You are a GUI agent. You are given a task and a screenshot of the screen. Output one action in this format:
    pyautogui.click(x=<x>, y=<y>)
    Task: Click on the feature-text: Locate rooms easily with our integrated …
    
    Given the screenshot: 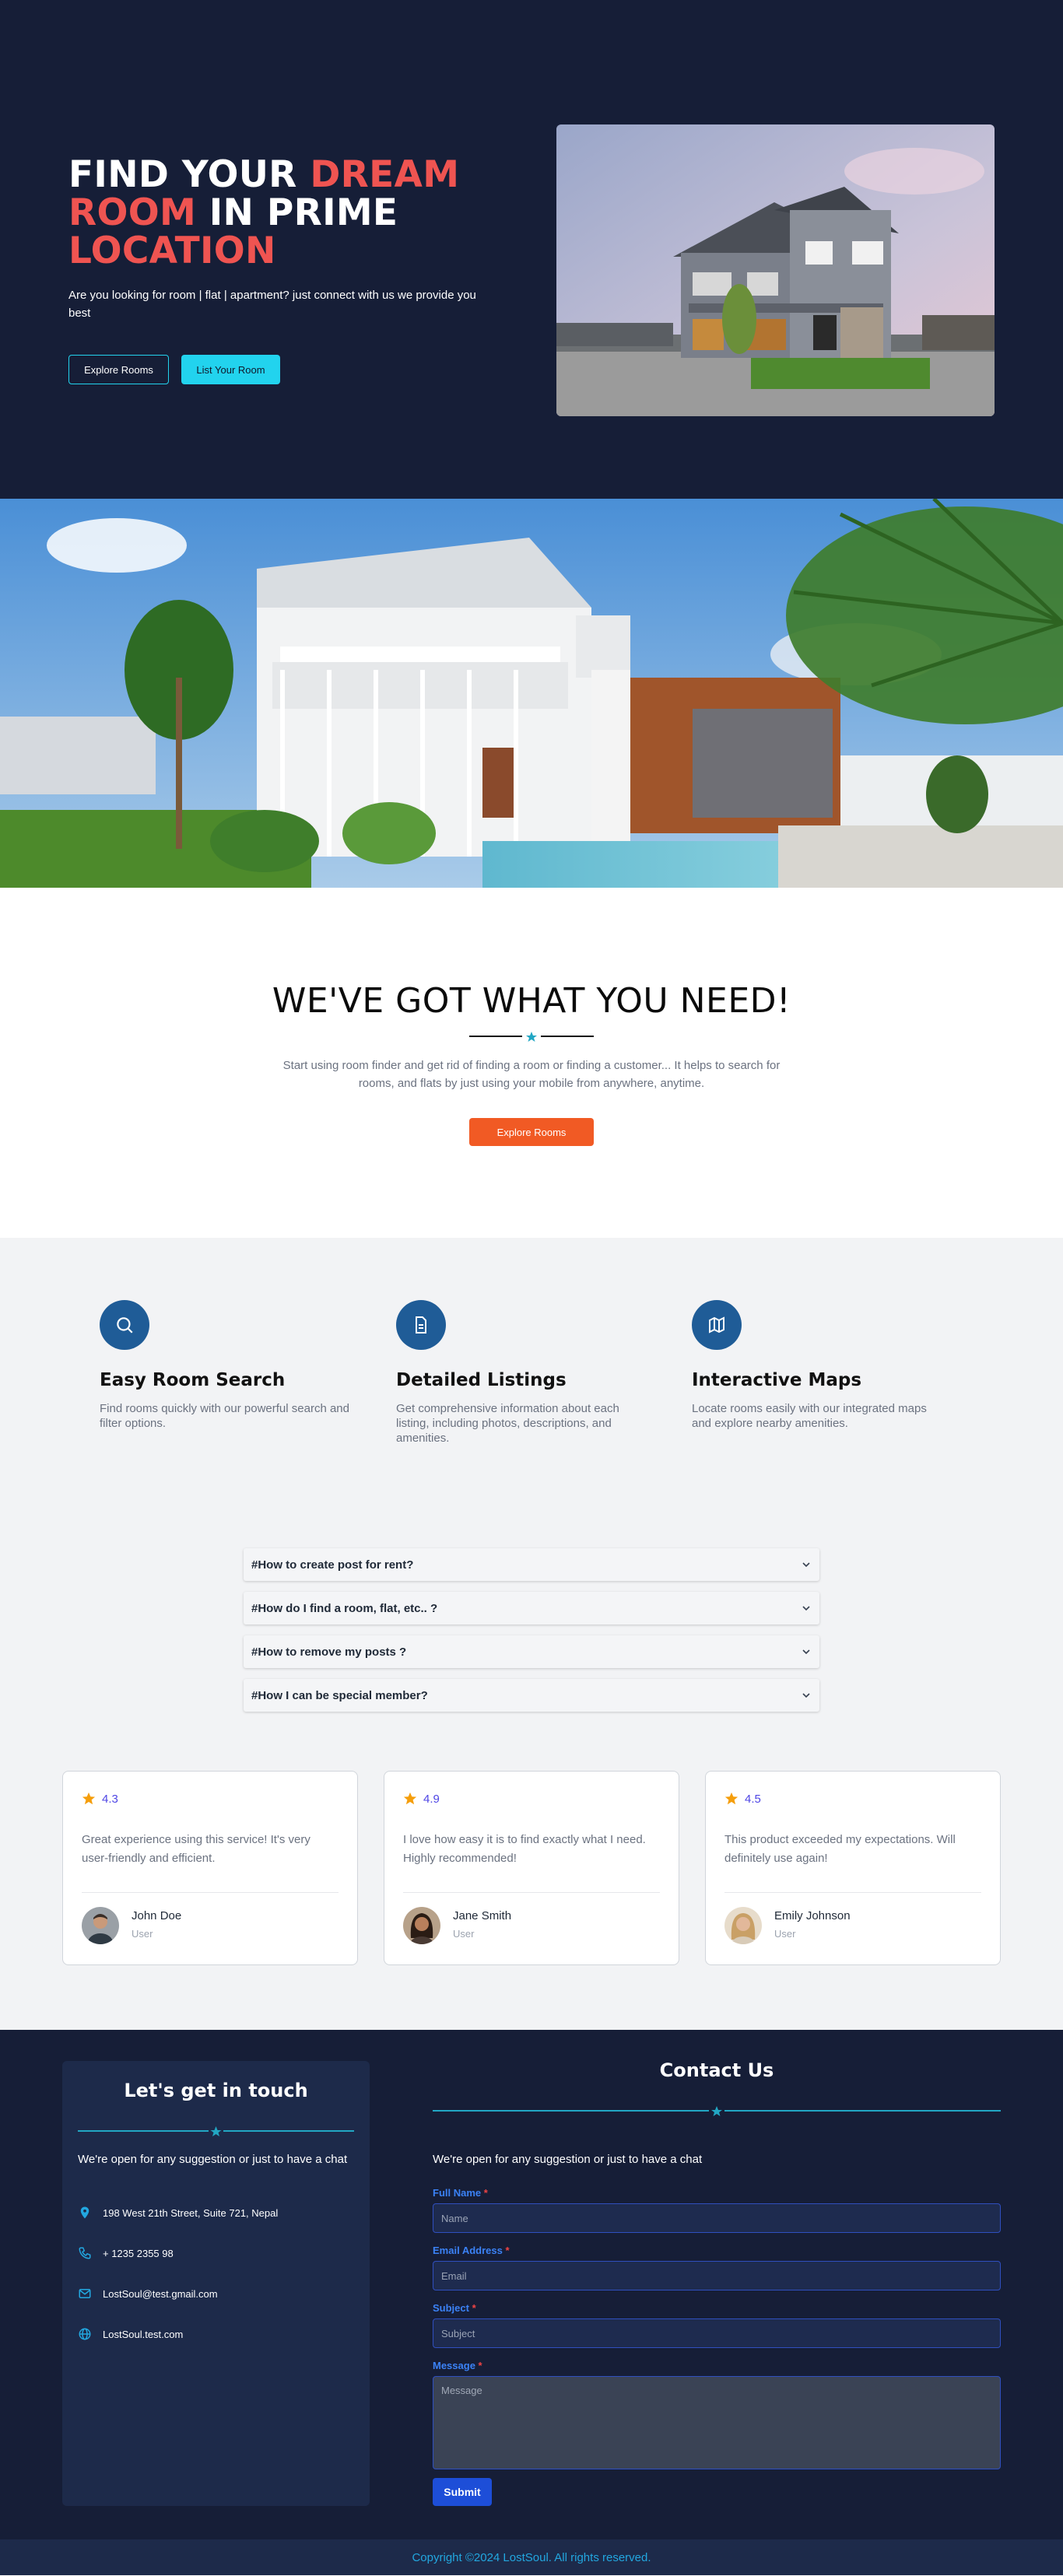 What is the action you would take?
    pyautogui.click(x=809, y=1416)
    